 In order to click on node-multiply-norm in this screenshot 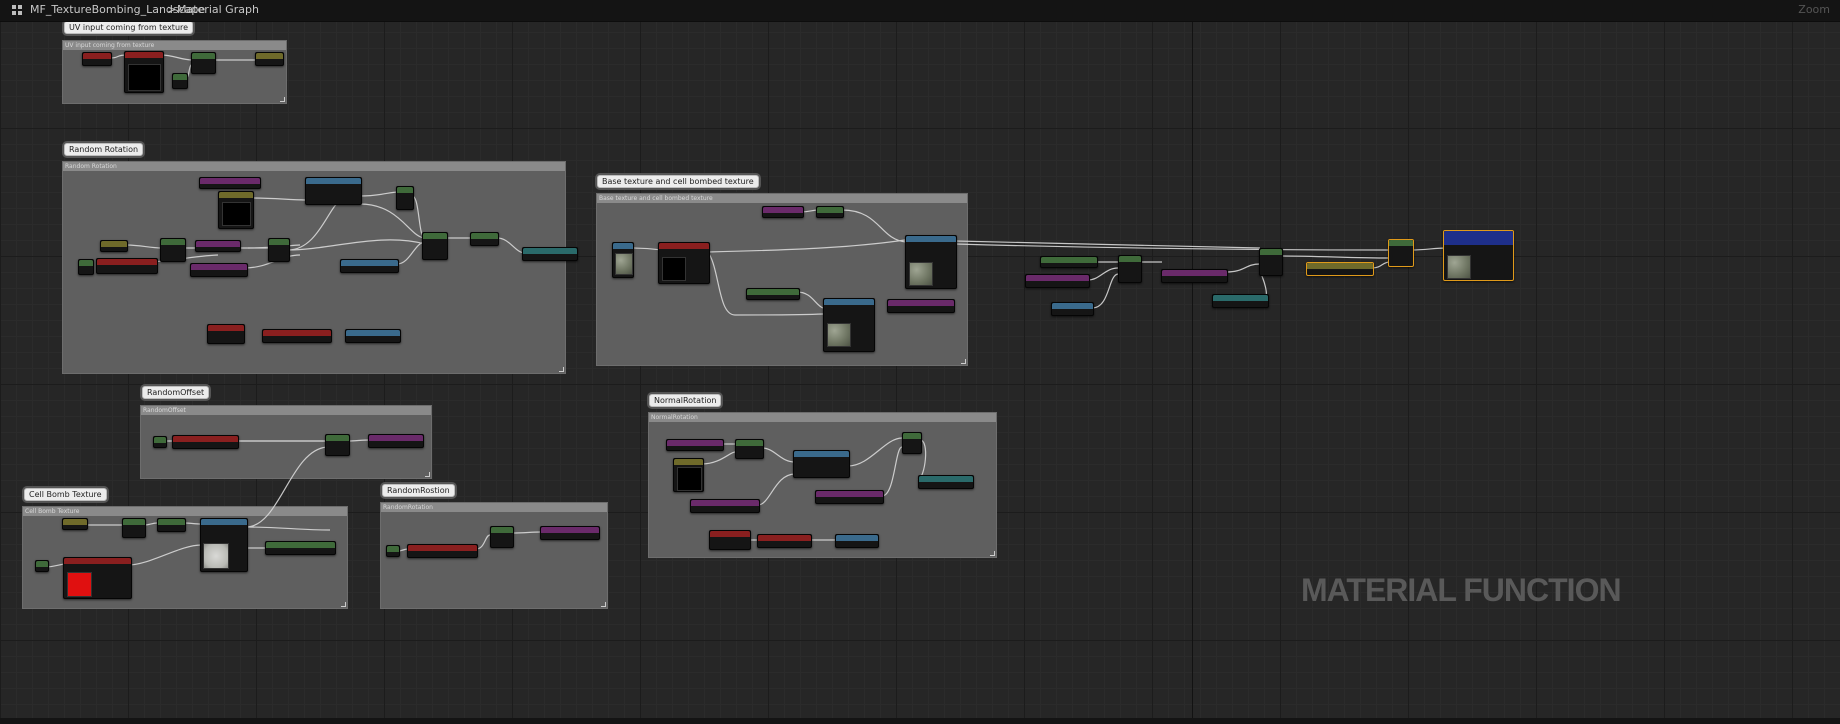, I will do `click(912, 443)`.